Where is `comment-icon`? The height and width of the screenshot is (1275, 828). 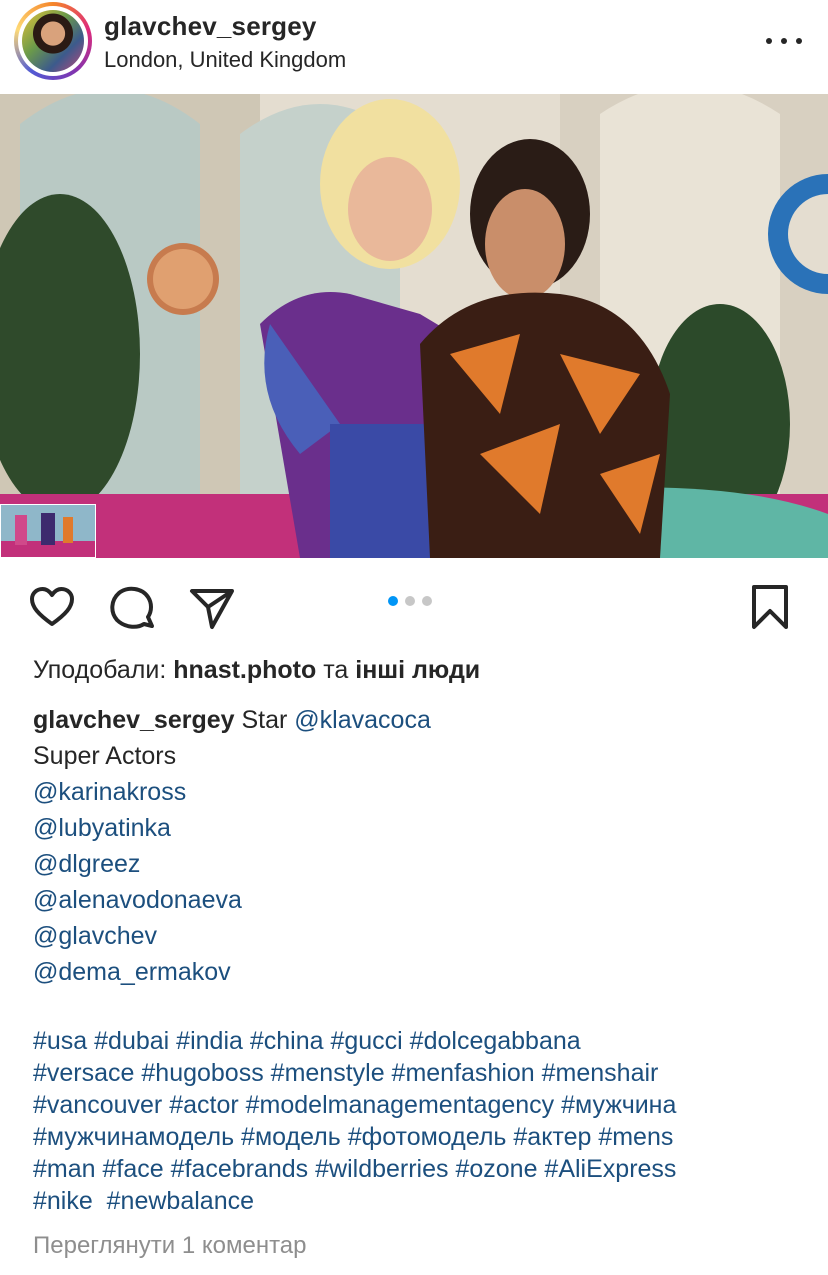
comment-icon is located at coordinates (132, 607).